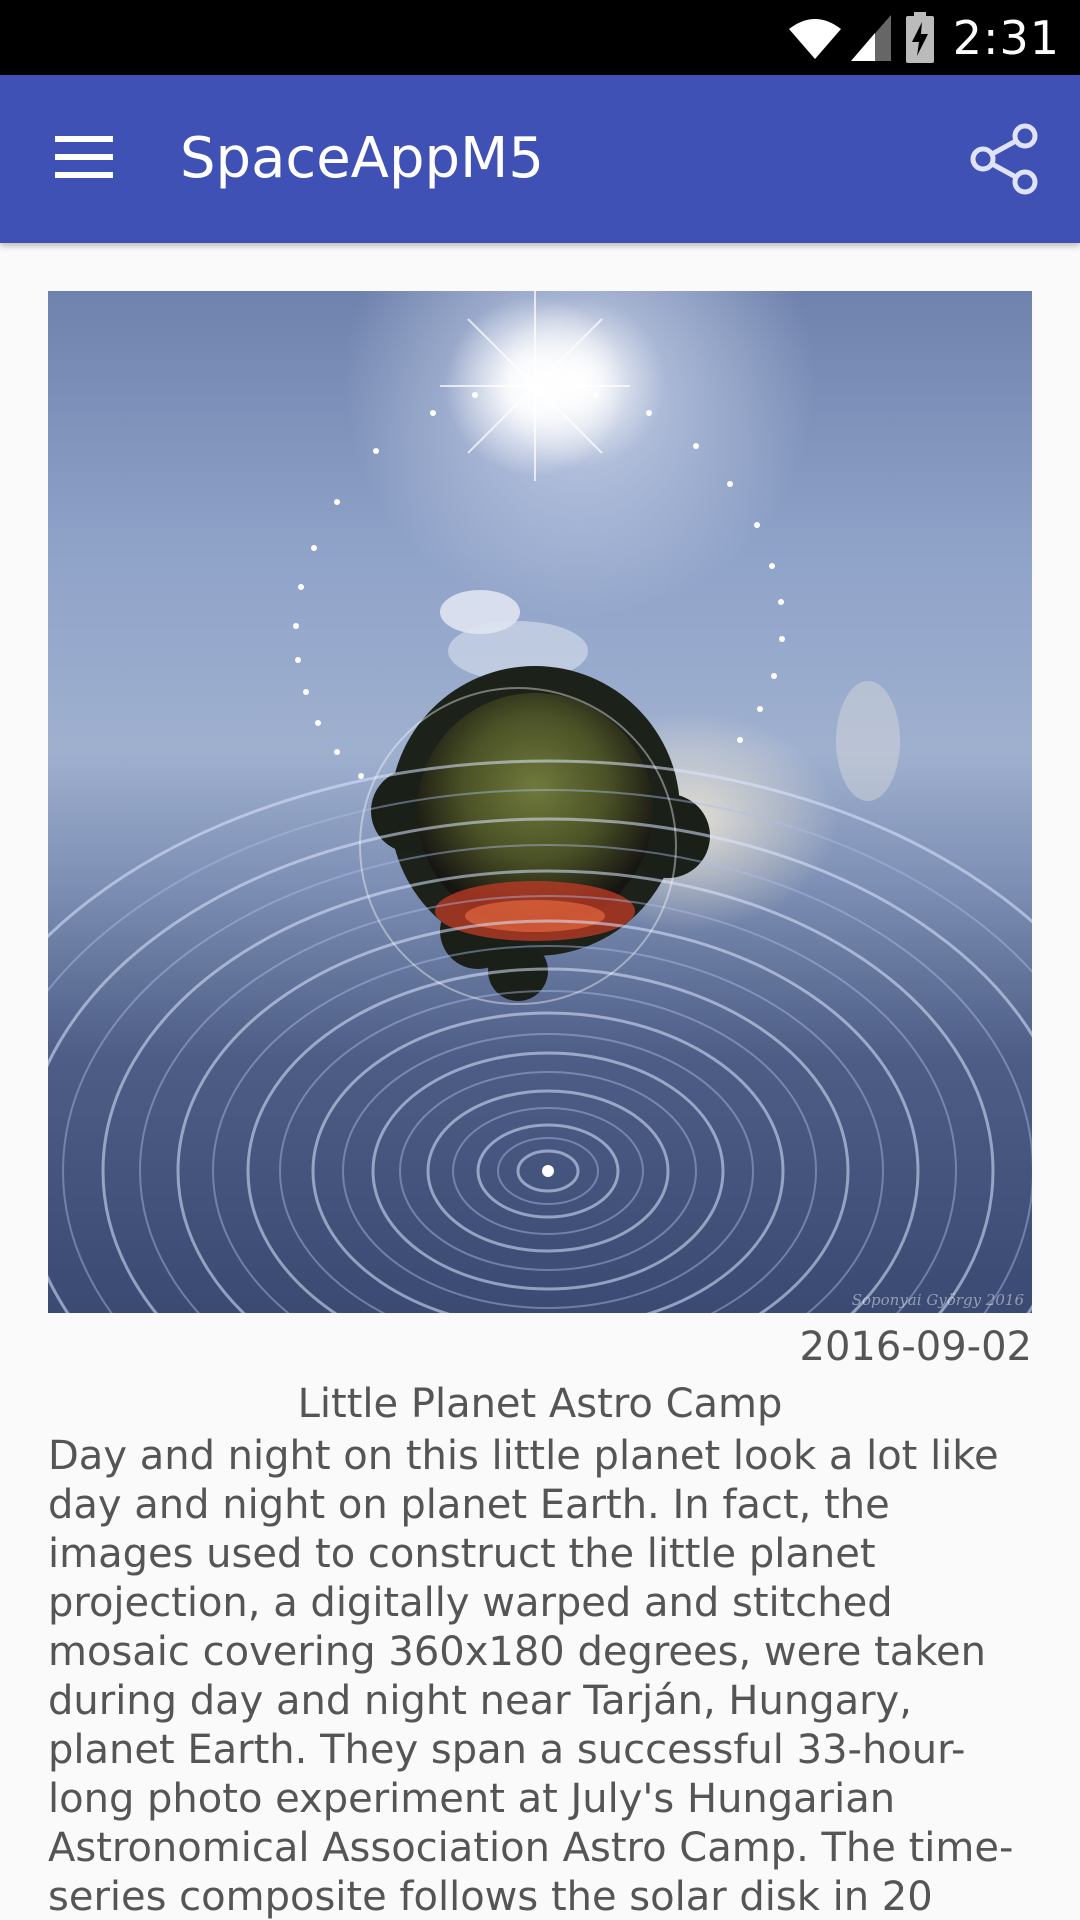  I want to click on image-credit-watermark: Soponyai György 2016, so click(937, 1300).